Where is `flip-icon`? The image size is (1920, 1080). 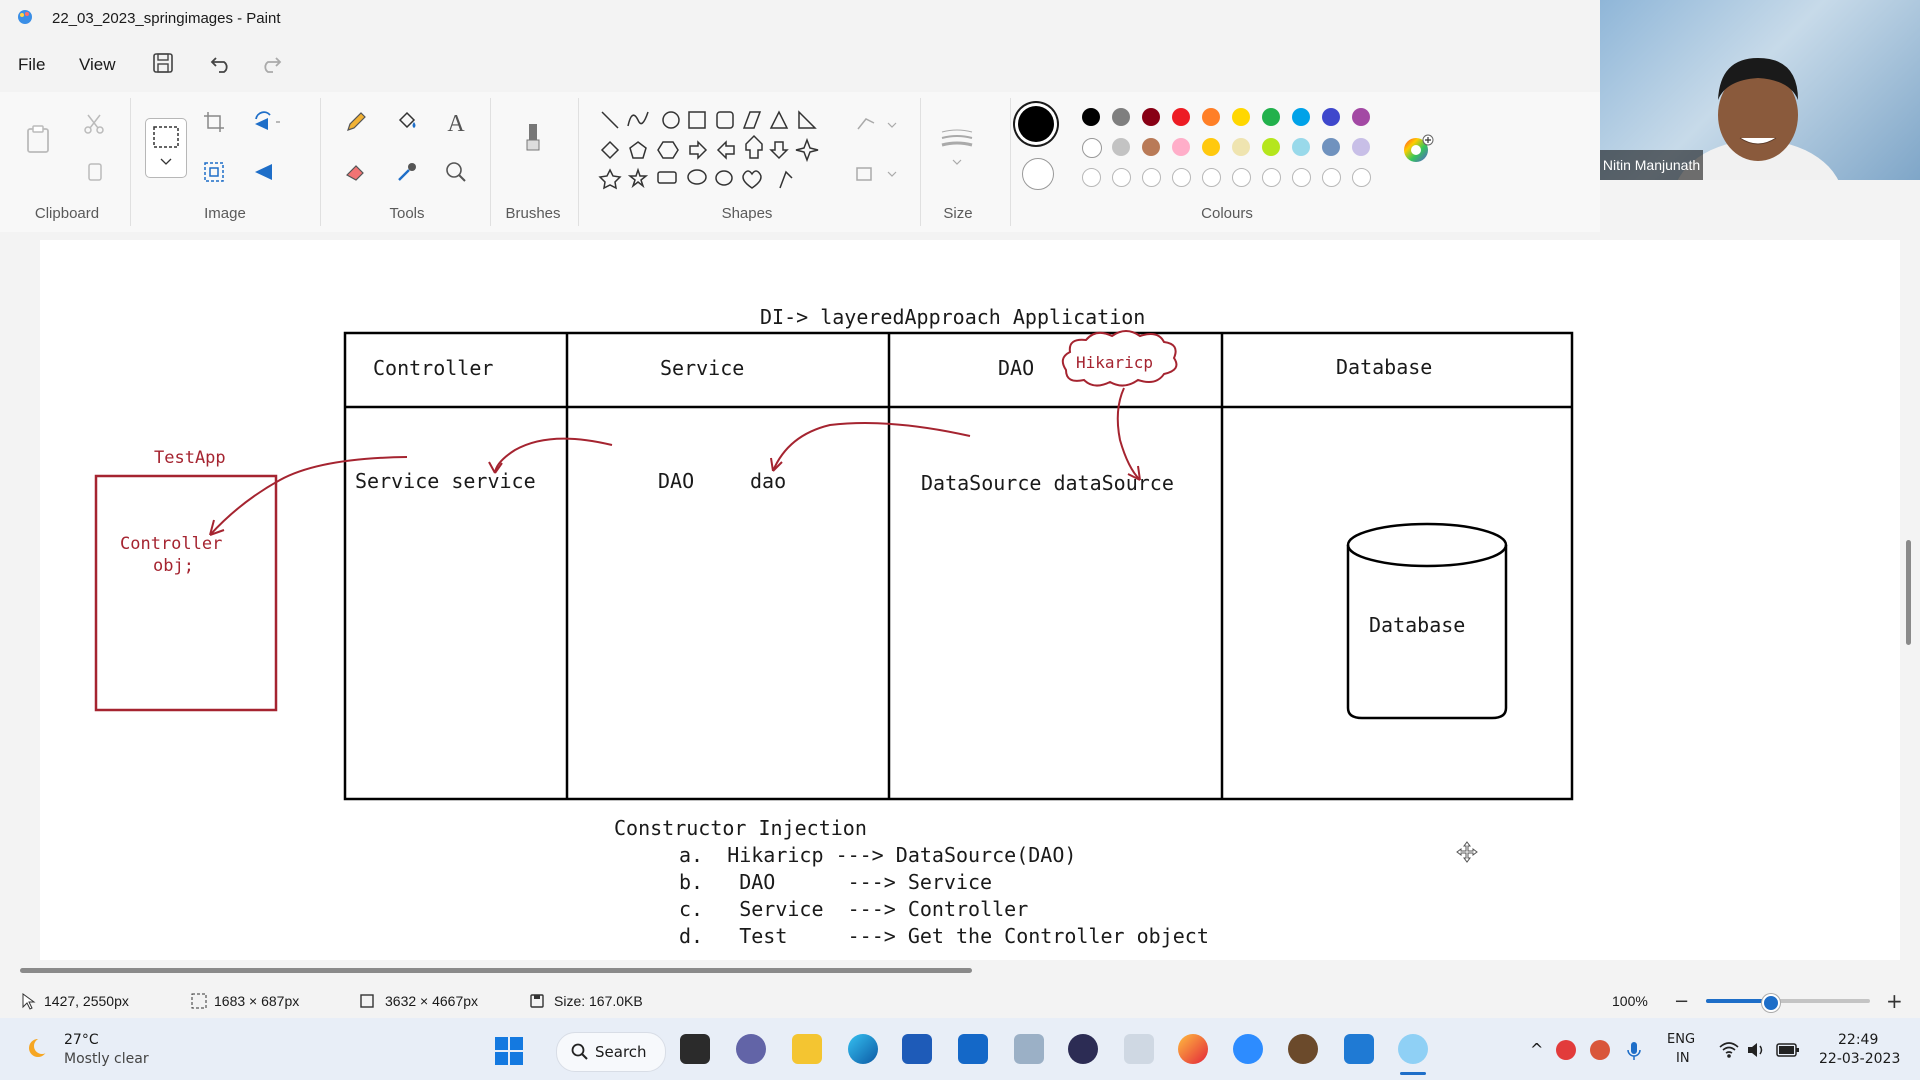
flip-icon is located at coordinates (266, 174).